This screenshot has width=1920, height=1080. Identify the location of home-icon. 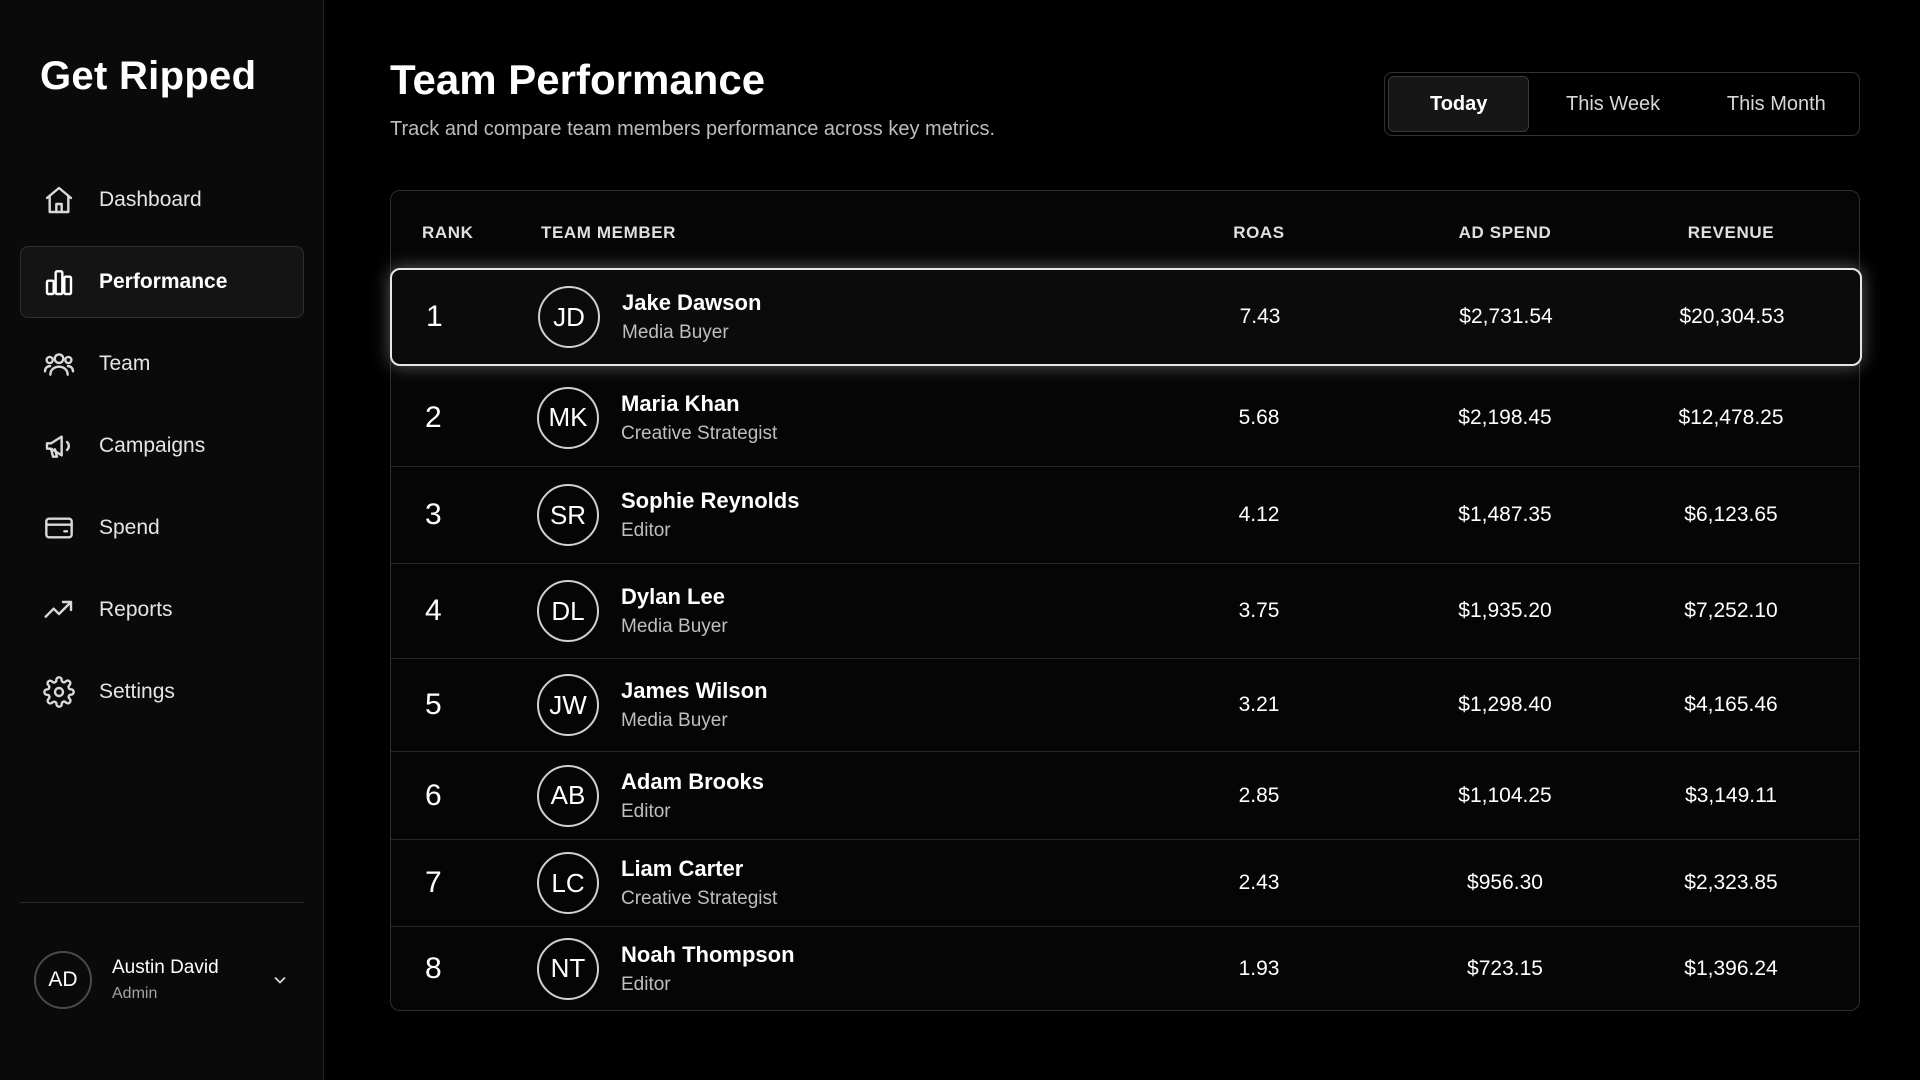
(59, 200).